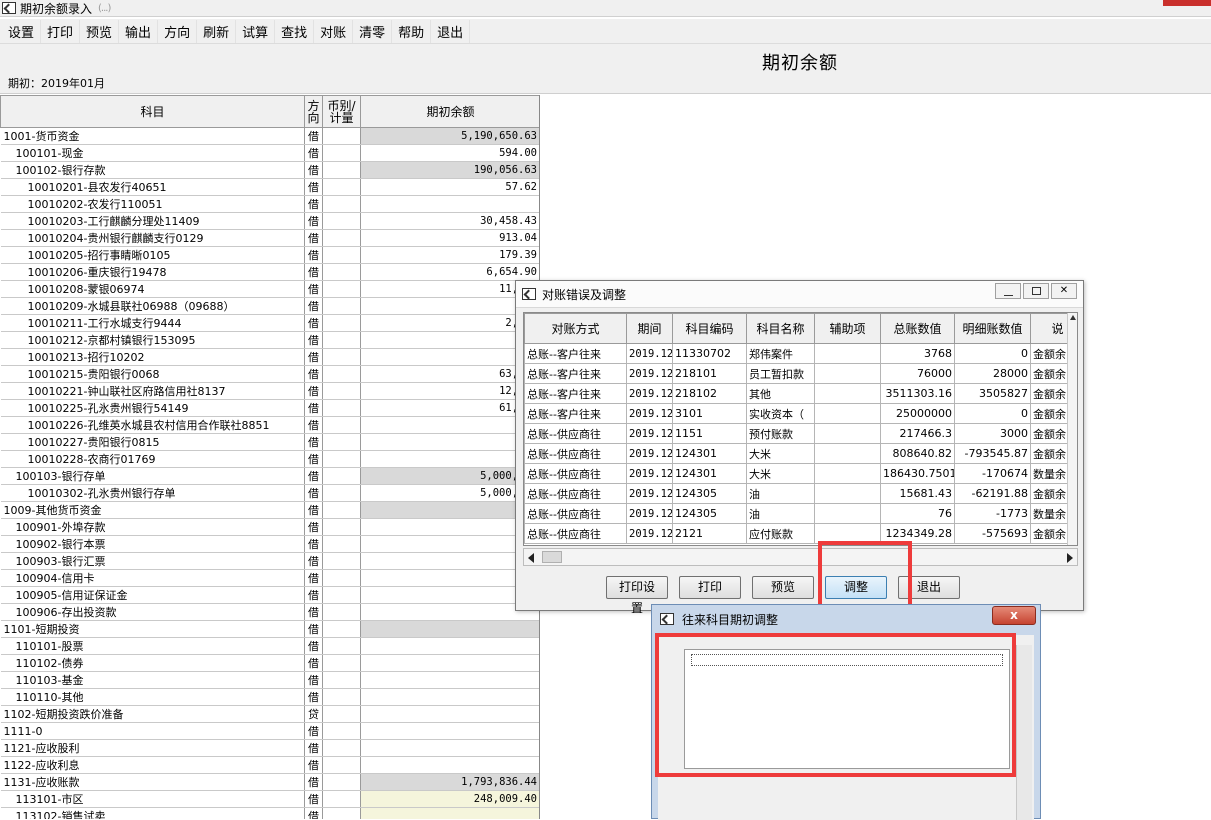 Image resolution: width=1211 pixels, height=820 pixels. Describe the element at coordinates (152, 187) in the screenshot. I see `subject-cell: 10010201-县农发行40651` at that location.